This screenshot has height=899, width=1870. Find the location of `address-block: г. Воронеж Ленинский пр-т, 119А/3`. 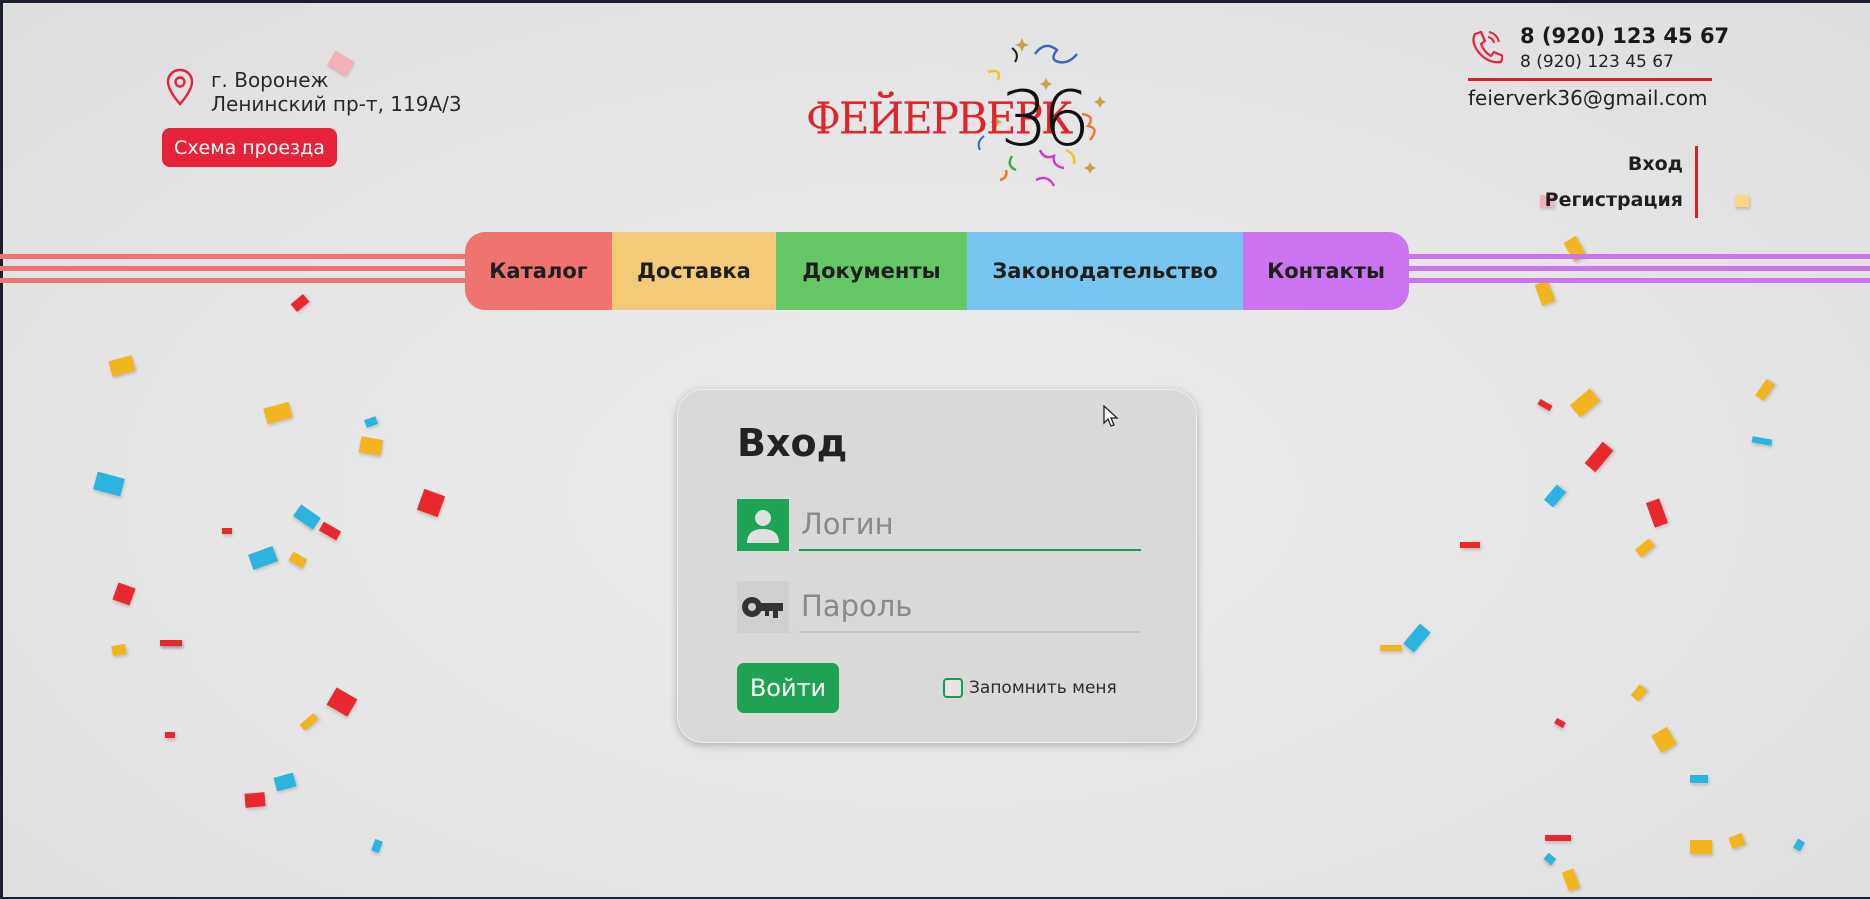

address-block: г. Воронеж Ленинский пр-т, 119А/3 is located at coordinates (313, 92).